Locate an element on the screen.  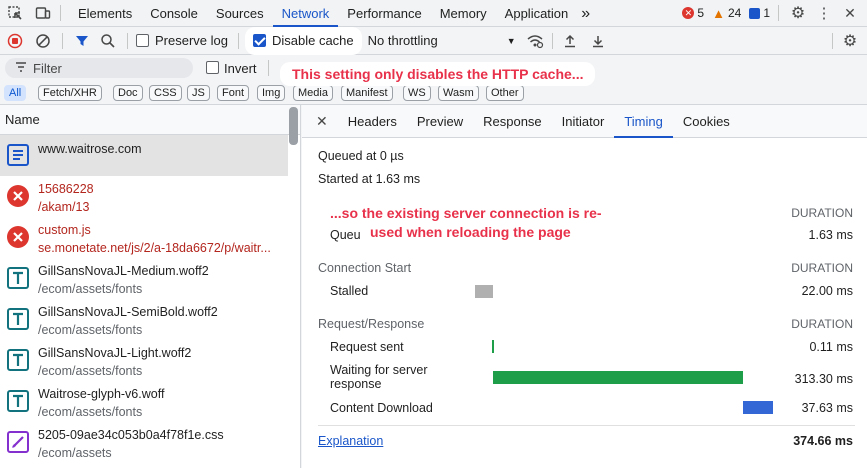
tab-performance: Performance is located at coordinates (384, 13).